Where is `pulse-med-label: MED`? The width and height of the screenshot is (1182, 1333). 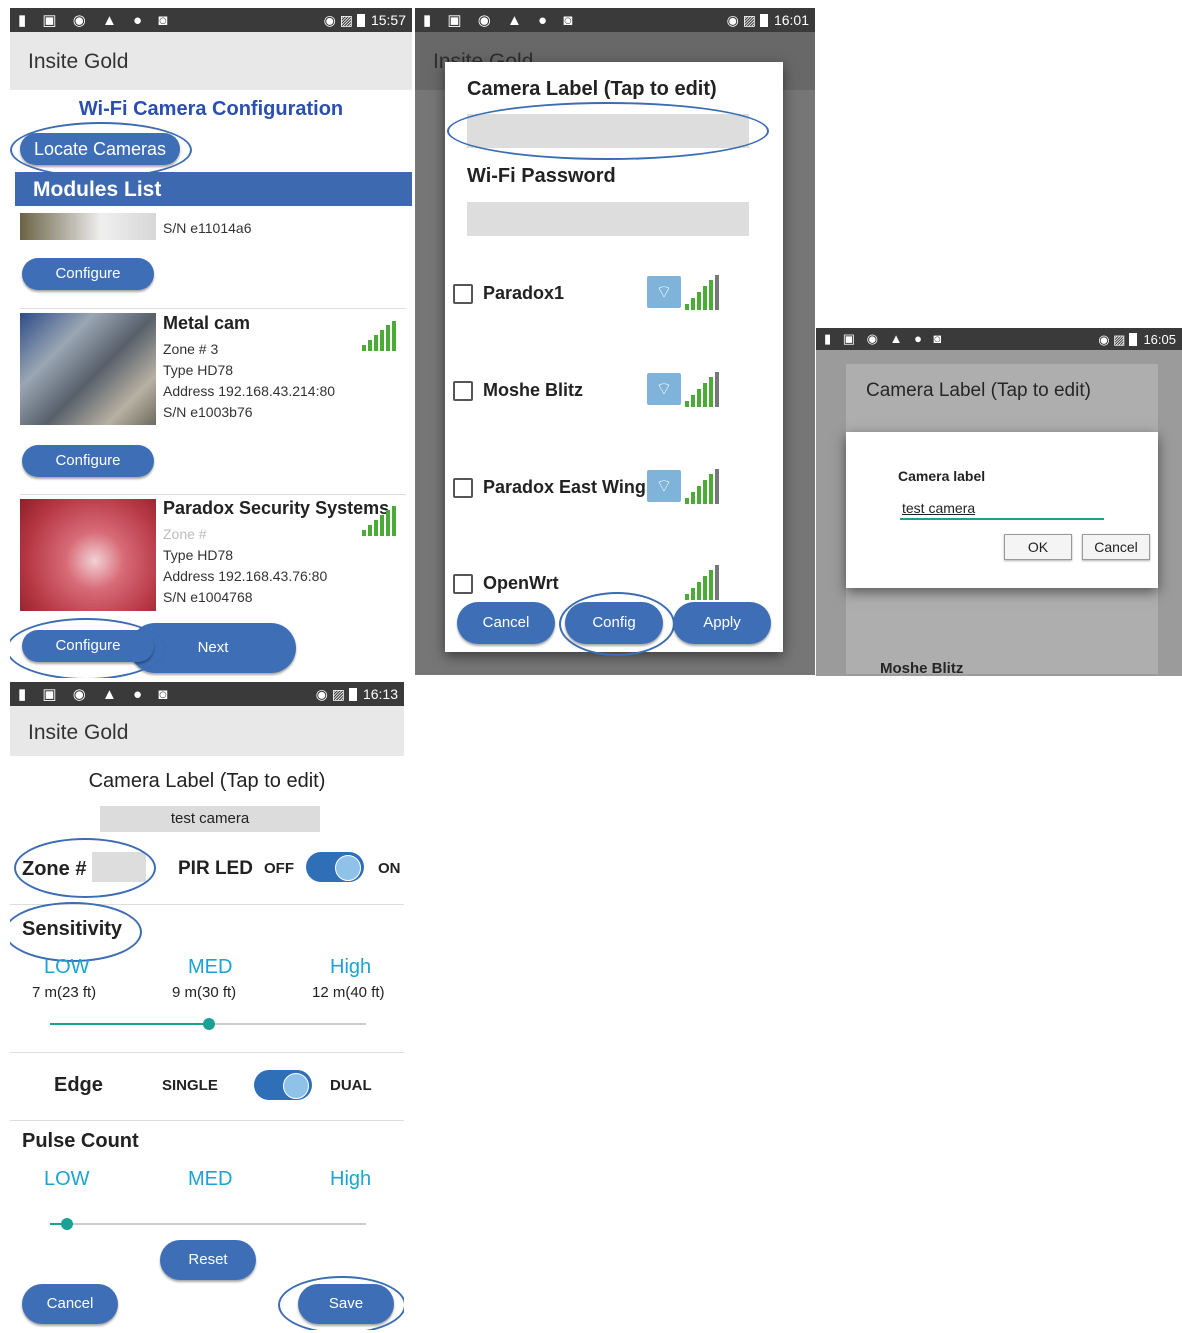
pulse-med-label: MED is located at coordinates (210, 1179).